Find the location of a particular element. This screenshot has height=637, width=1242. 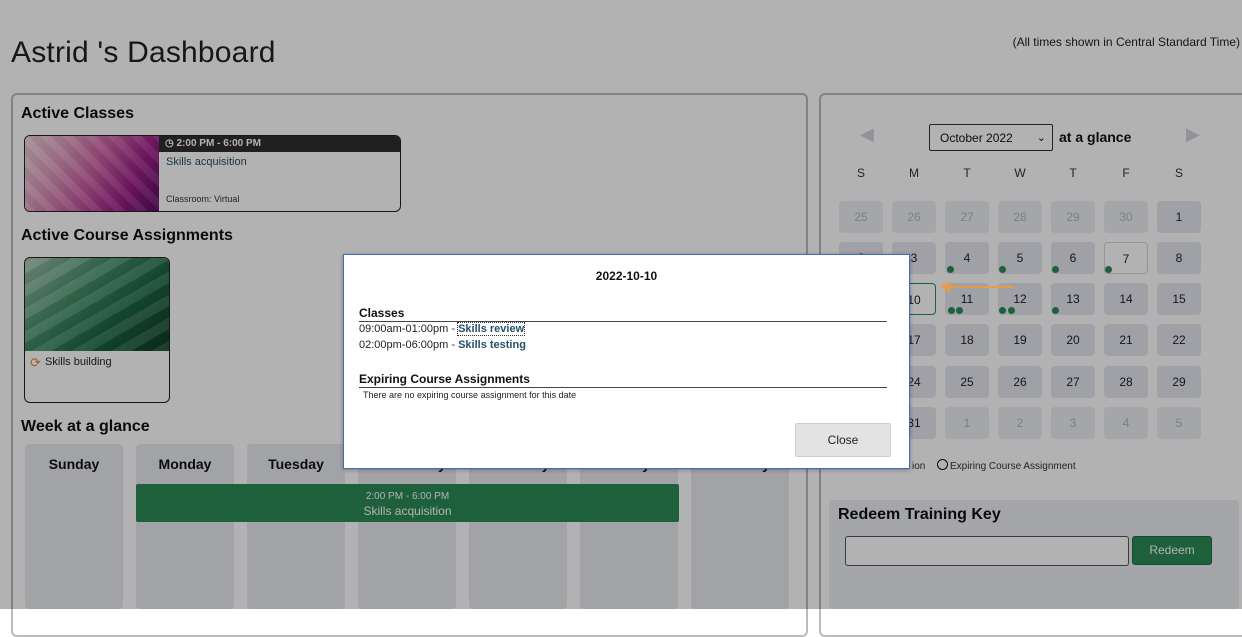

modal-class-link: Skills testing is located at coordinates (492, 345).